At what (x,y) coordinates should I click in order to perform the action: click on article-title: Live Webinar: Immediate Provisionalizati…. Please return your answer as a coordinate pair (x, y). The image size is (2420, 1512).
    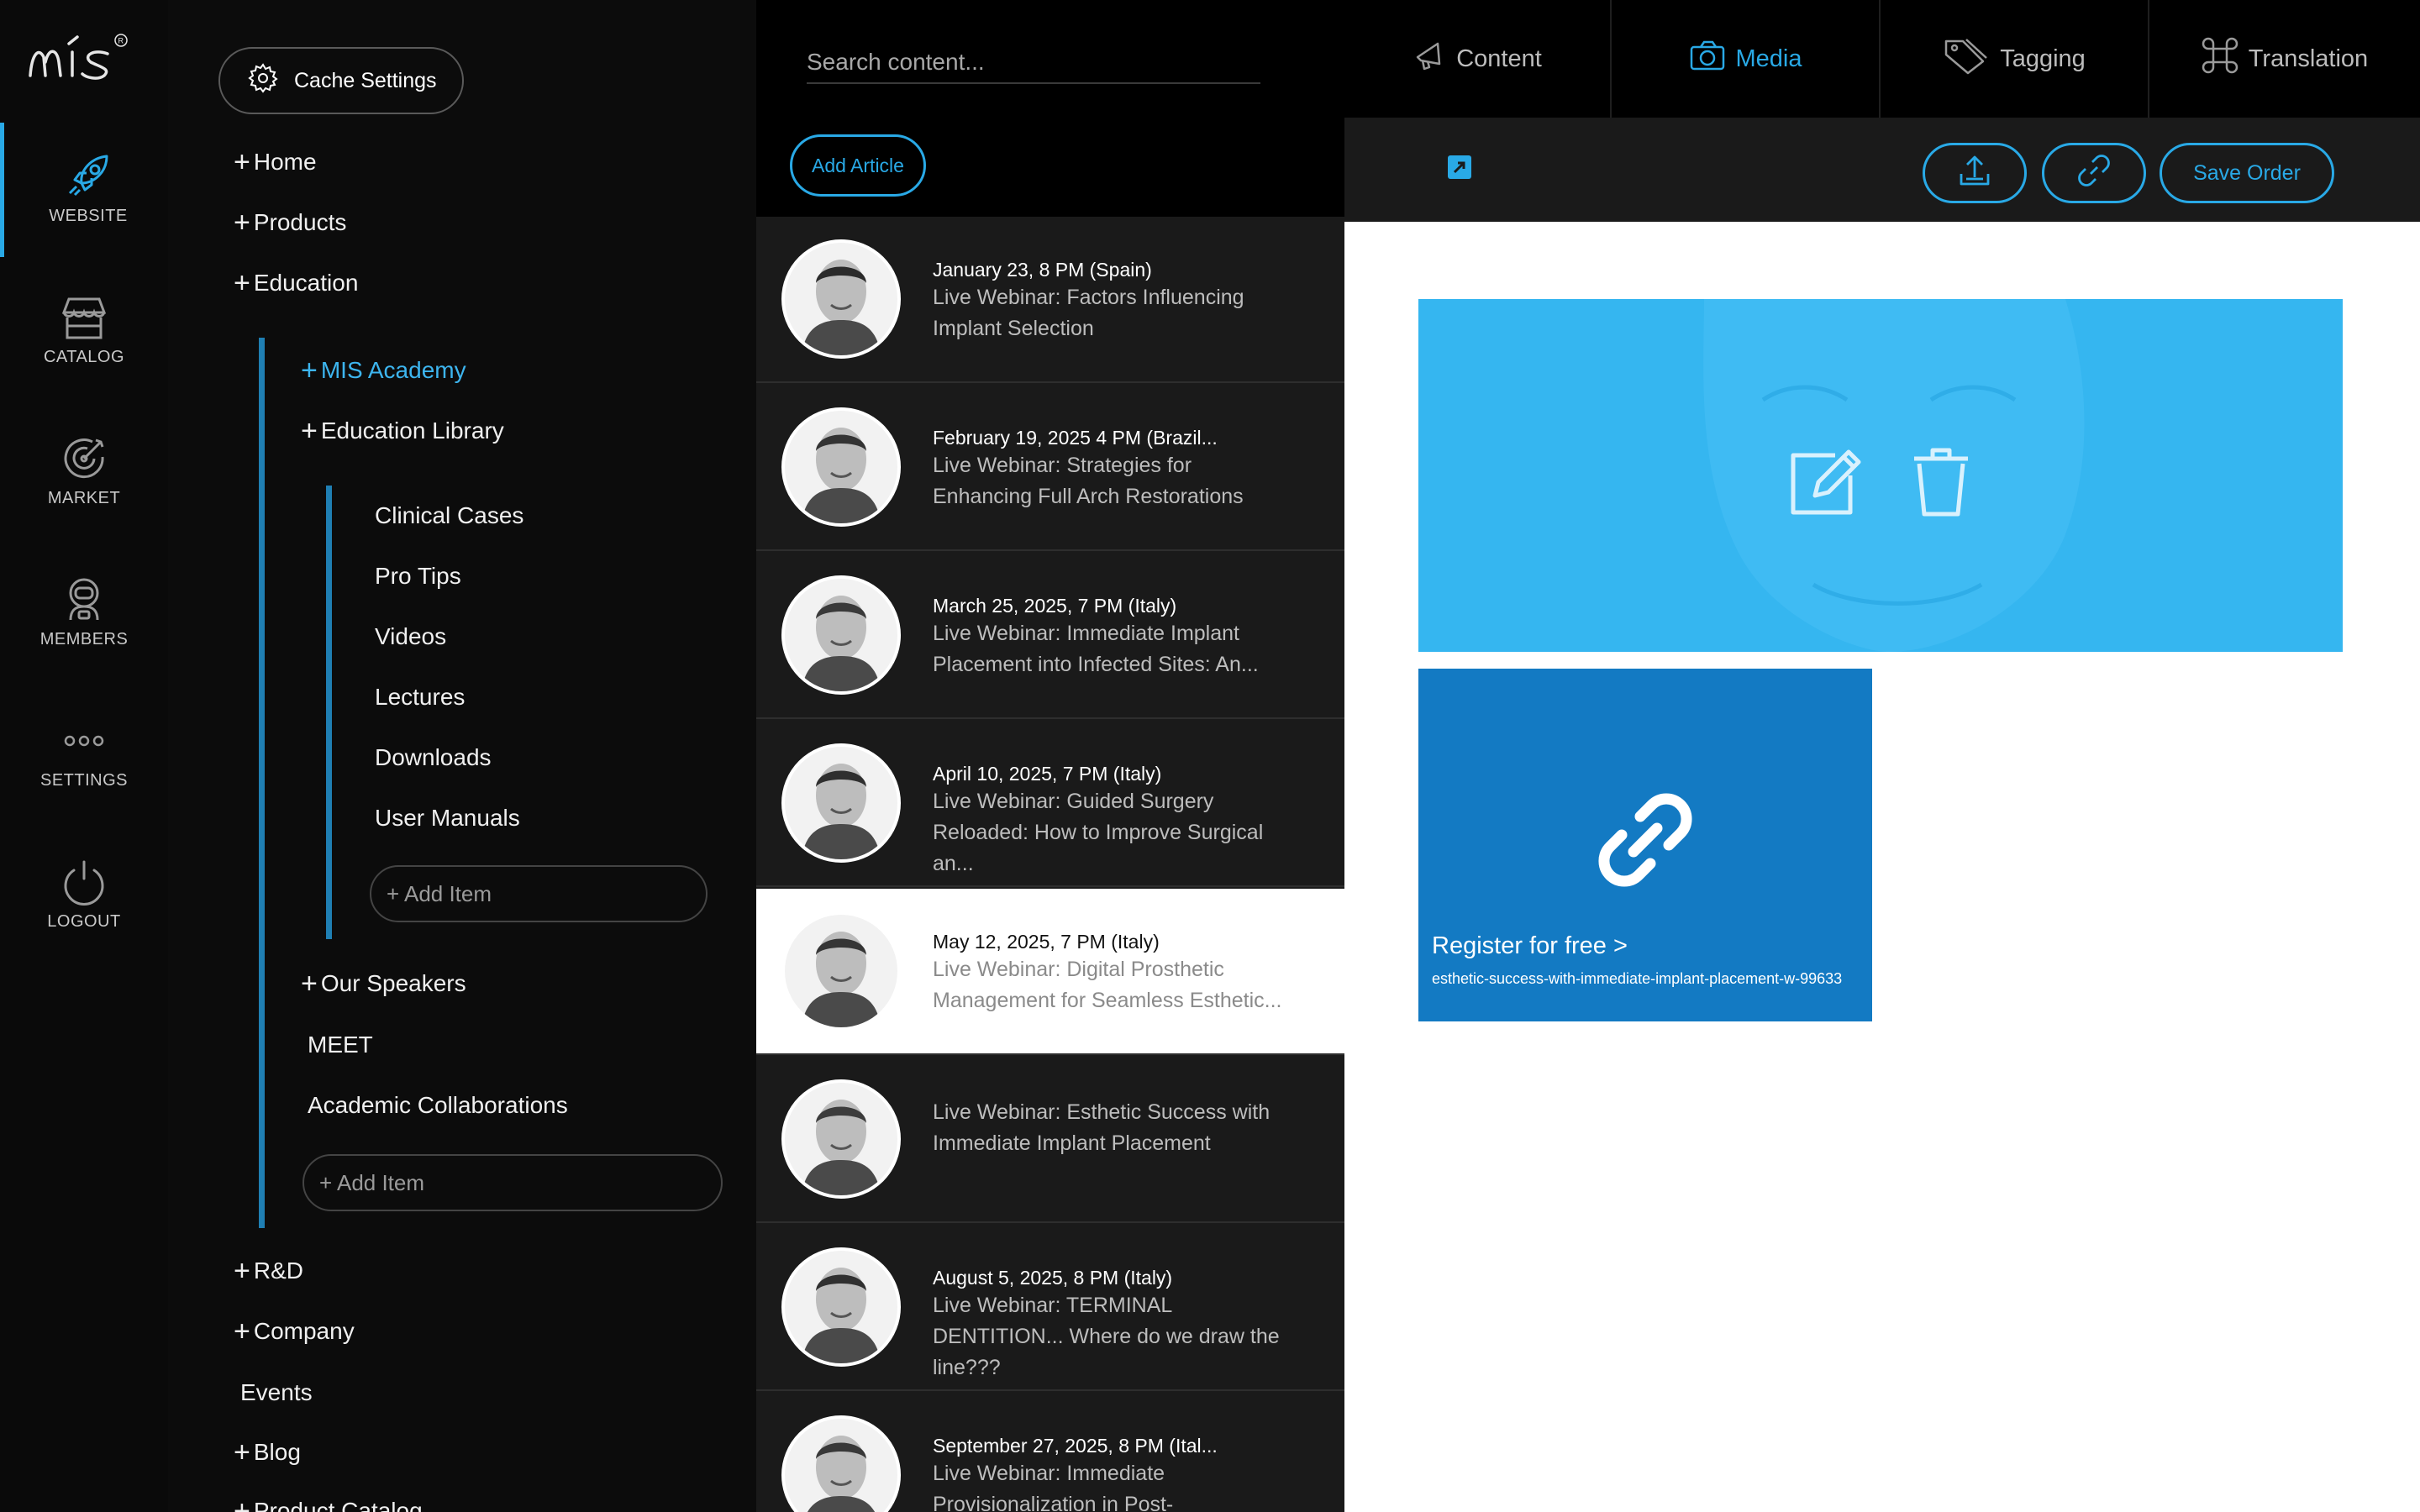
    Looking at the image, I should click on (1053, 1487).